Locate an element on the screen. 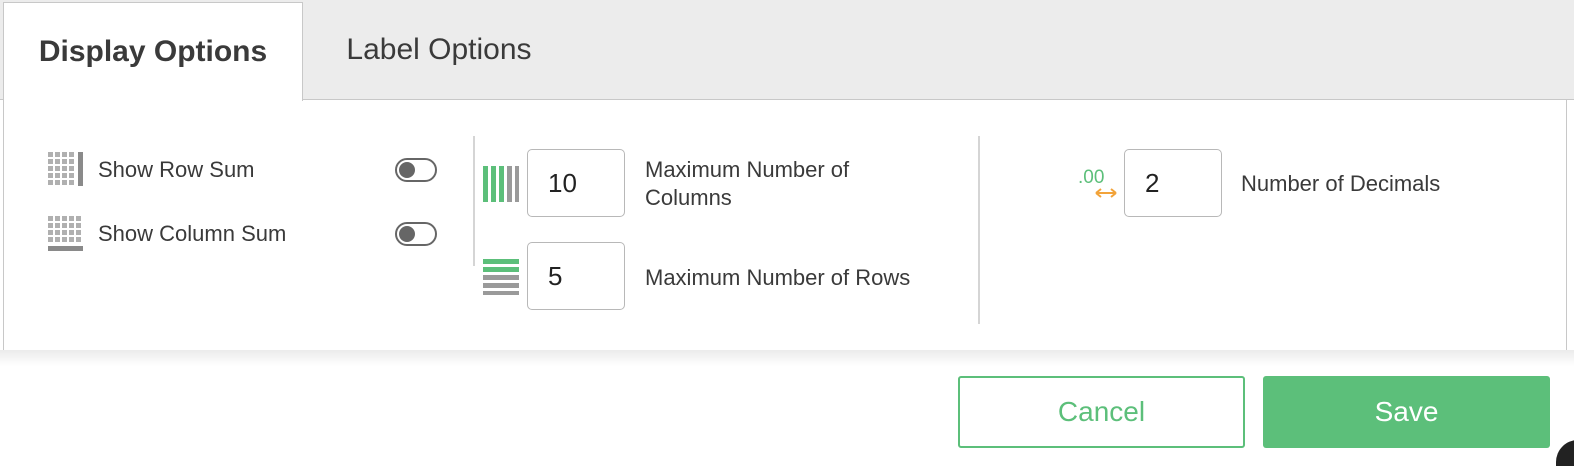 The image size is (1574, 466). rows-icon is located at coordinates (501, 277).